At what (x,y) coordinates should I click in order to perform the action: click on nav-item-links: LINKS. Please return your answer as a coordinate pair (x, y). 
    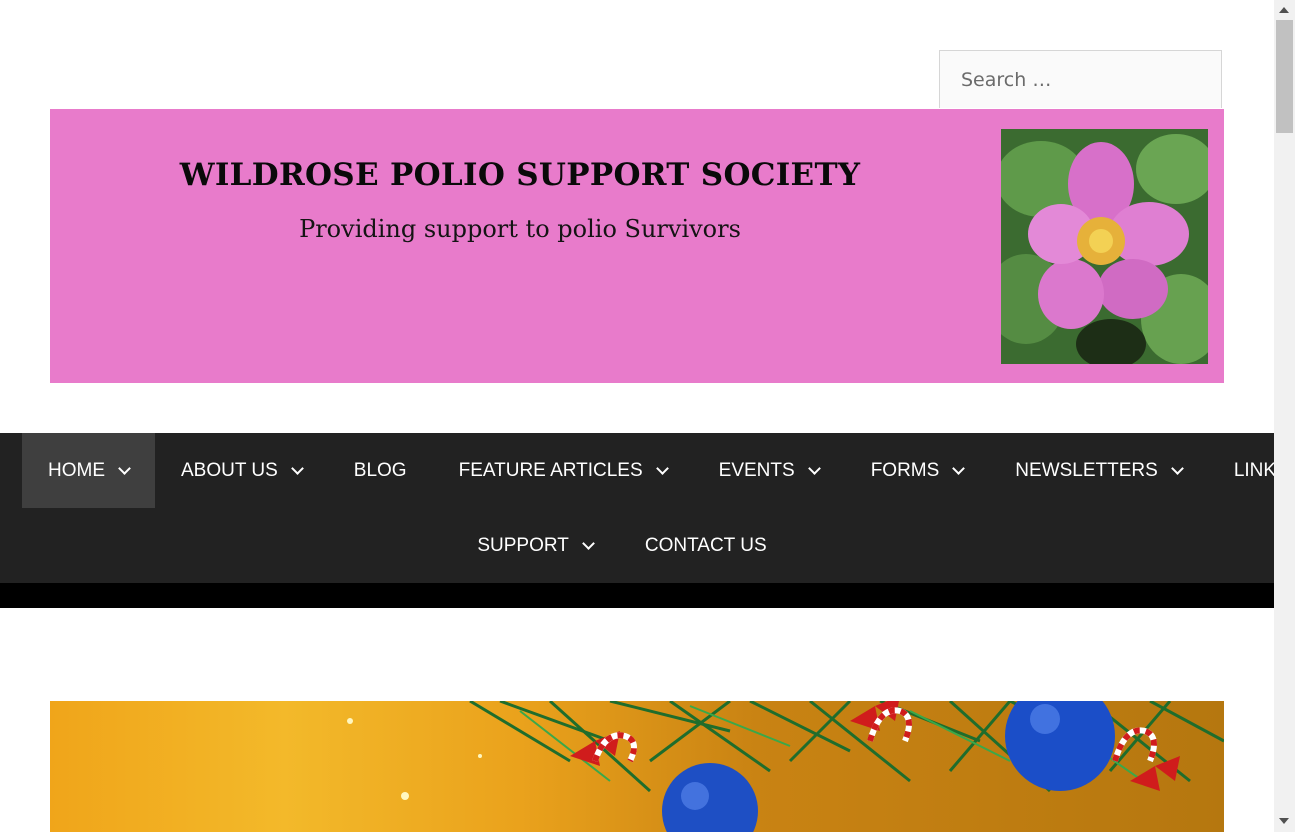
    Looking at the image, I should click on (1241, 470).